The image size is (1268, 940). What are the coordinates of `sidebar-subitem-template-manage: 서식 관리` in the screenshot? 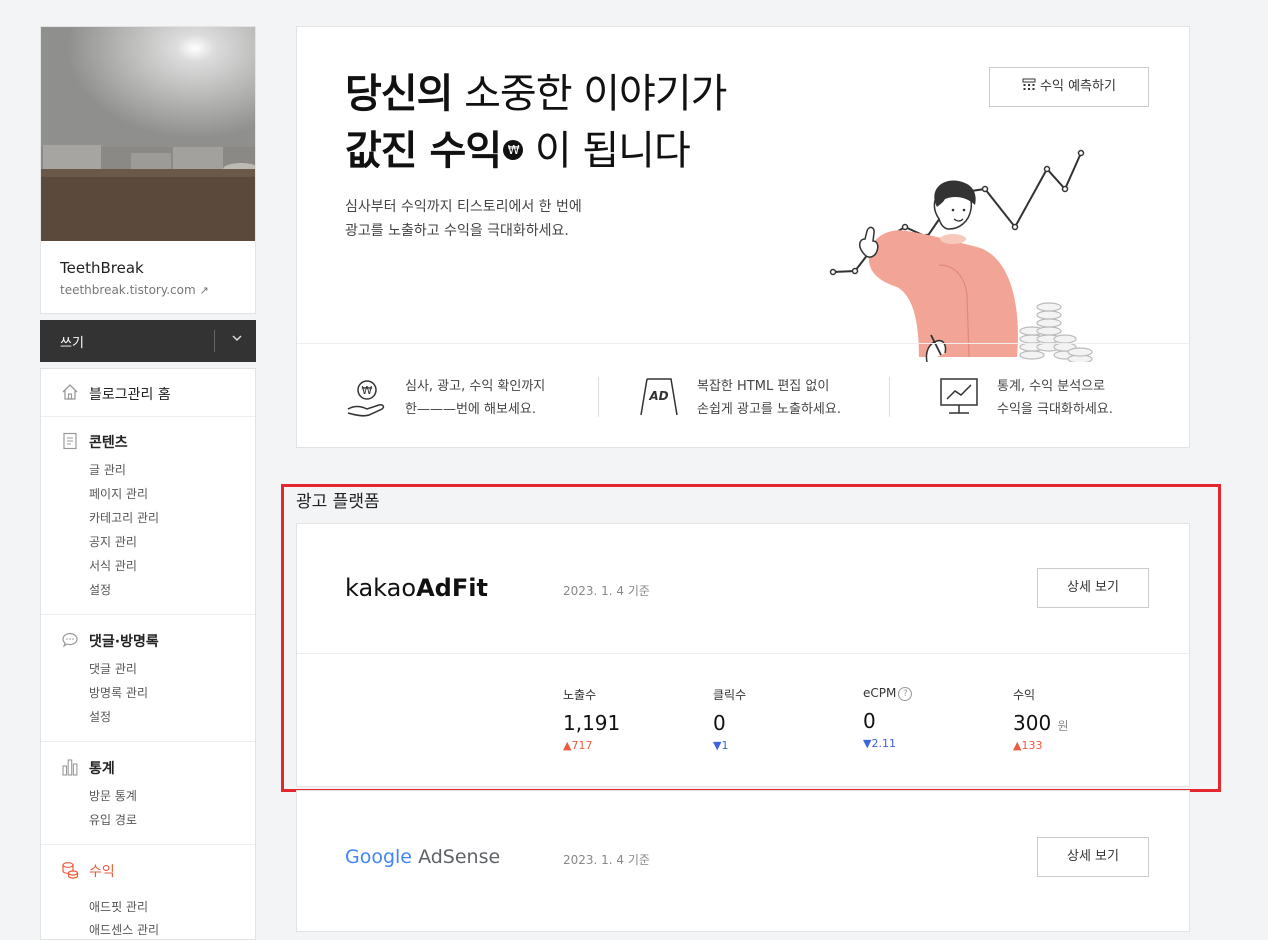 It's located at (113, 565).